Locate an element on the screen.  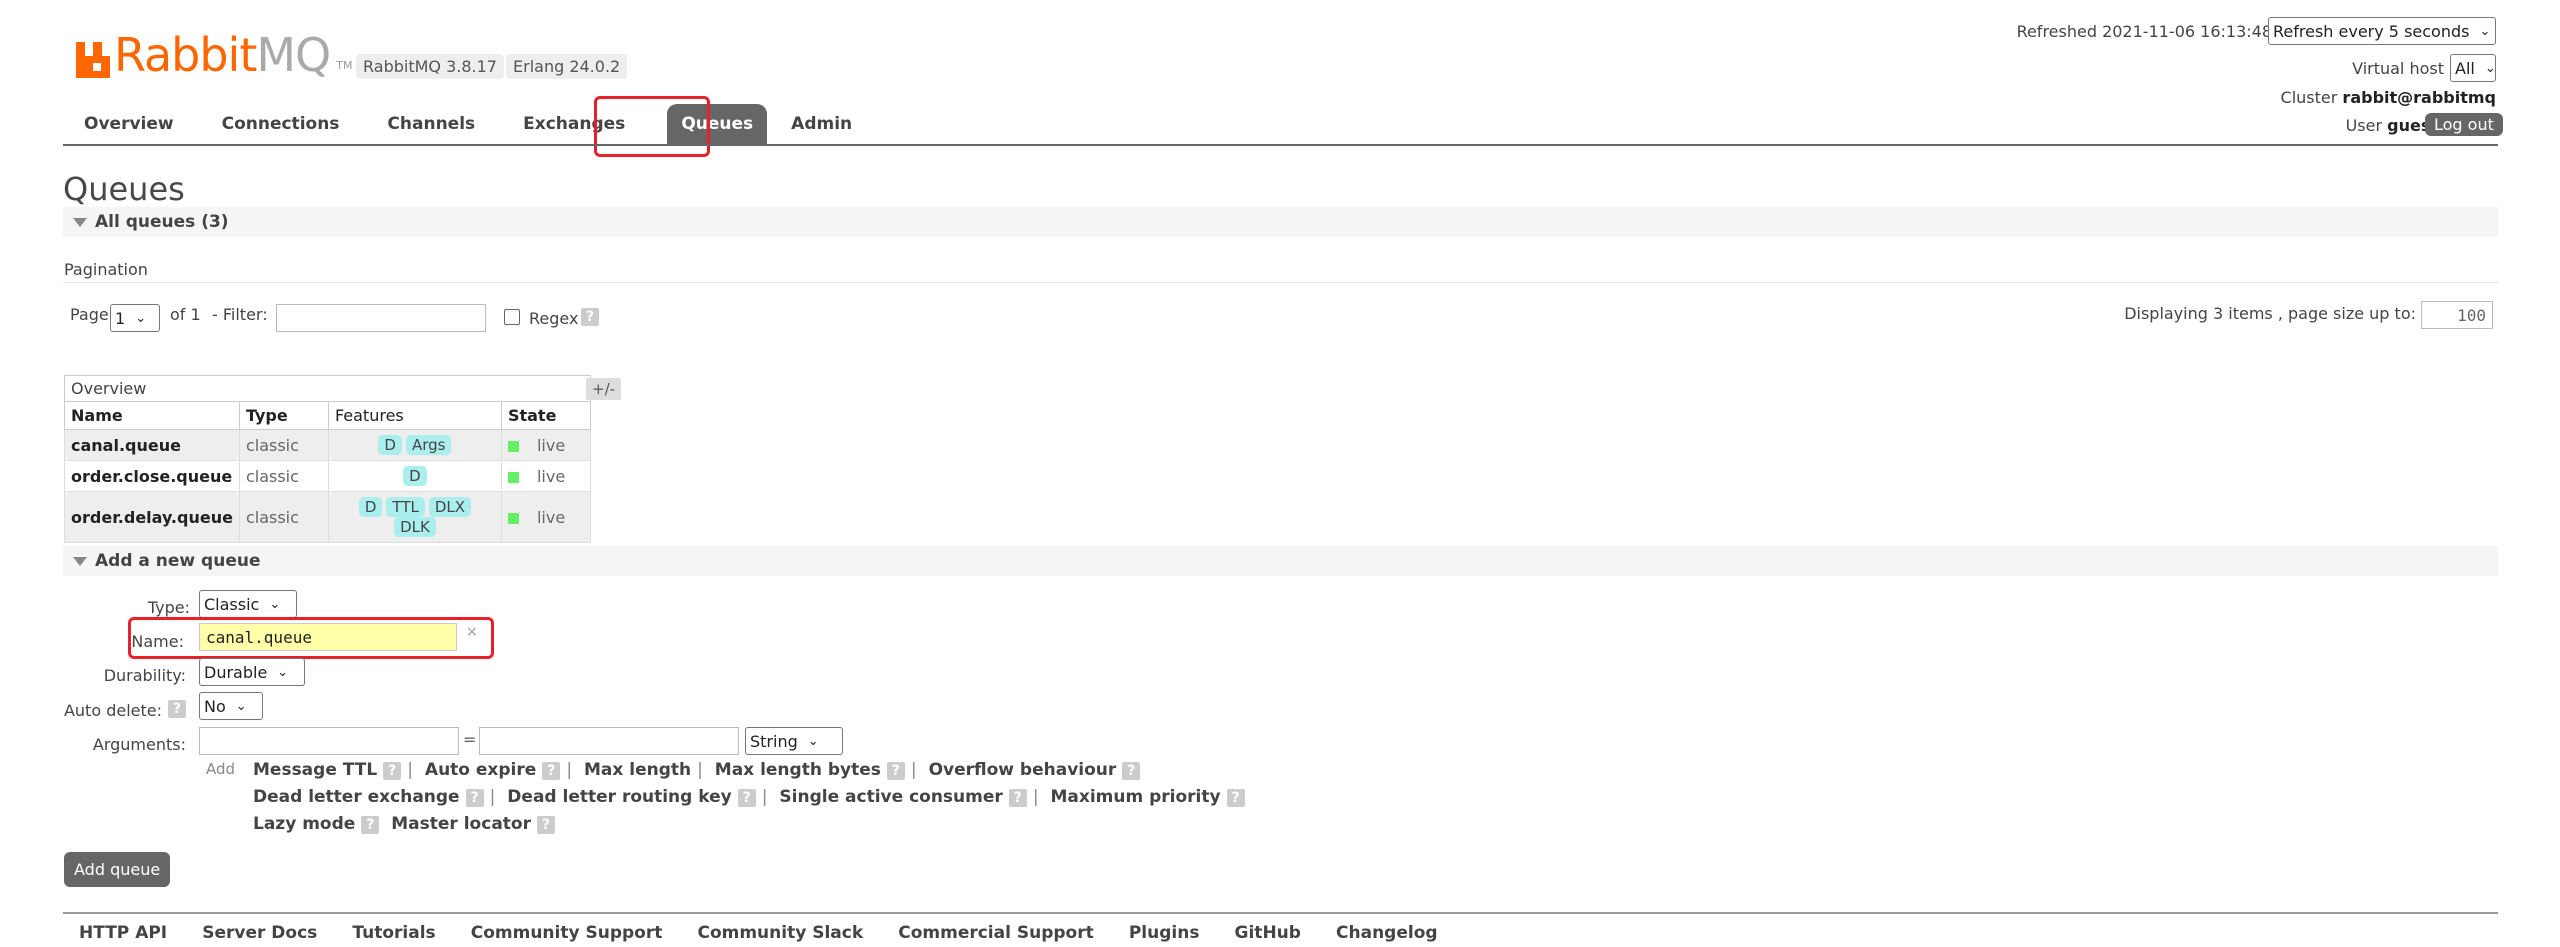
arg-max-length: Max length is located at coordinates (637, 770).